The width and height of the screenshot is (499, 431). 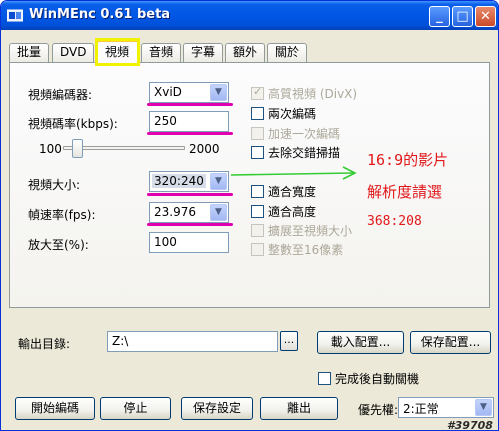 What do you see at coordinates (77, 148) in the screenshot?
I see `bitrate-slider-thumb` at bounding box center [77, 148].